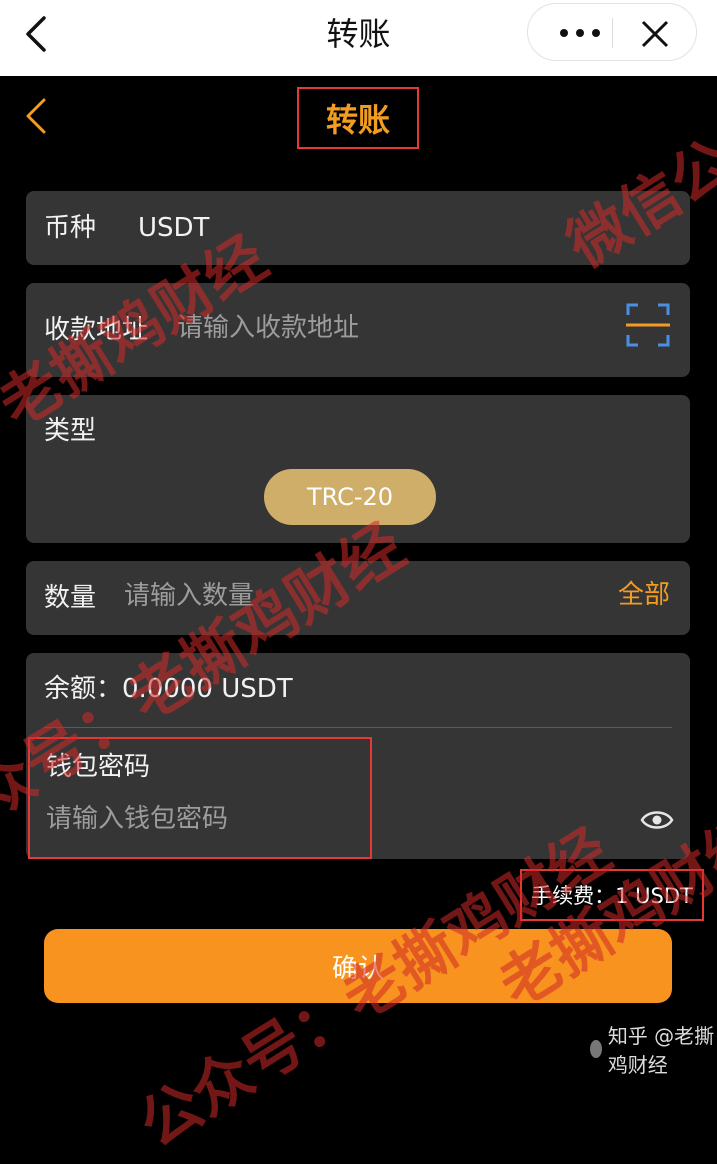  I want to click on password-highlight: 钱包密码 请输入钱包密码, so click(200, 798).